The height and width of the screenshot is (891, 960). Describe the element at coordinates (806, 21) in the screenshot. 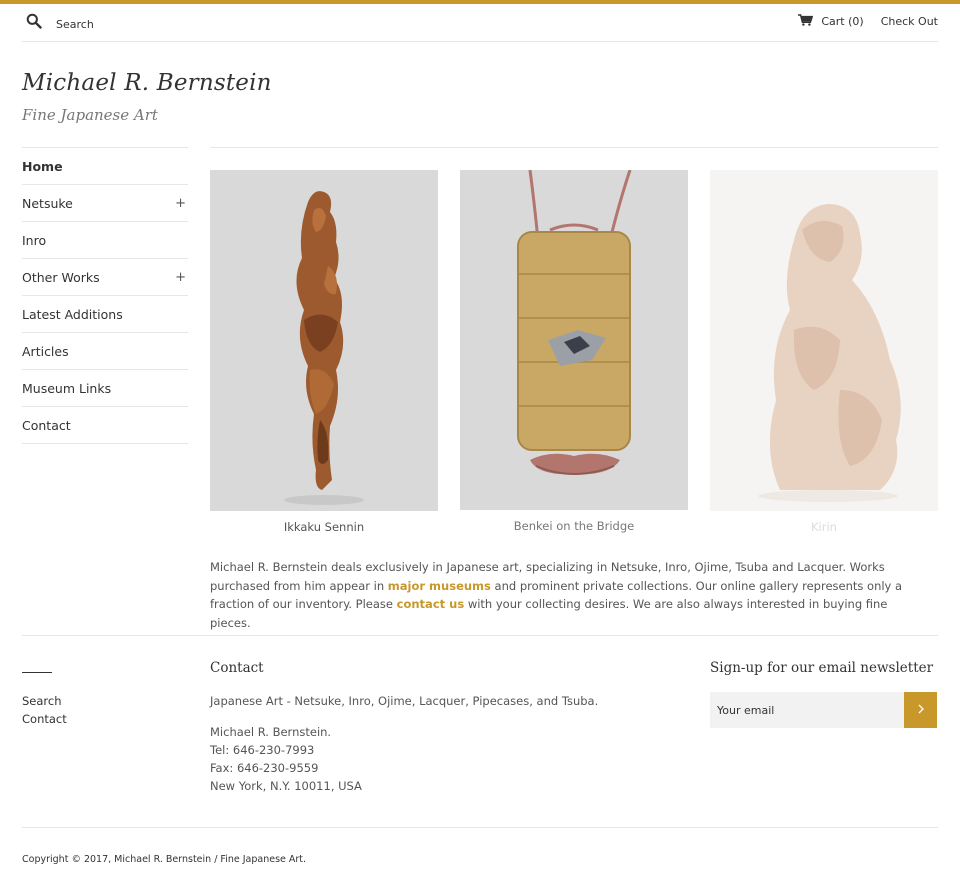

I see `cart-icon` at that location.